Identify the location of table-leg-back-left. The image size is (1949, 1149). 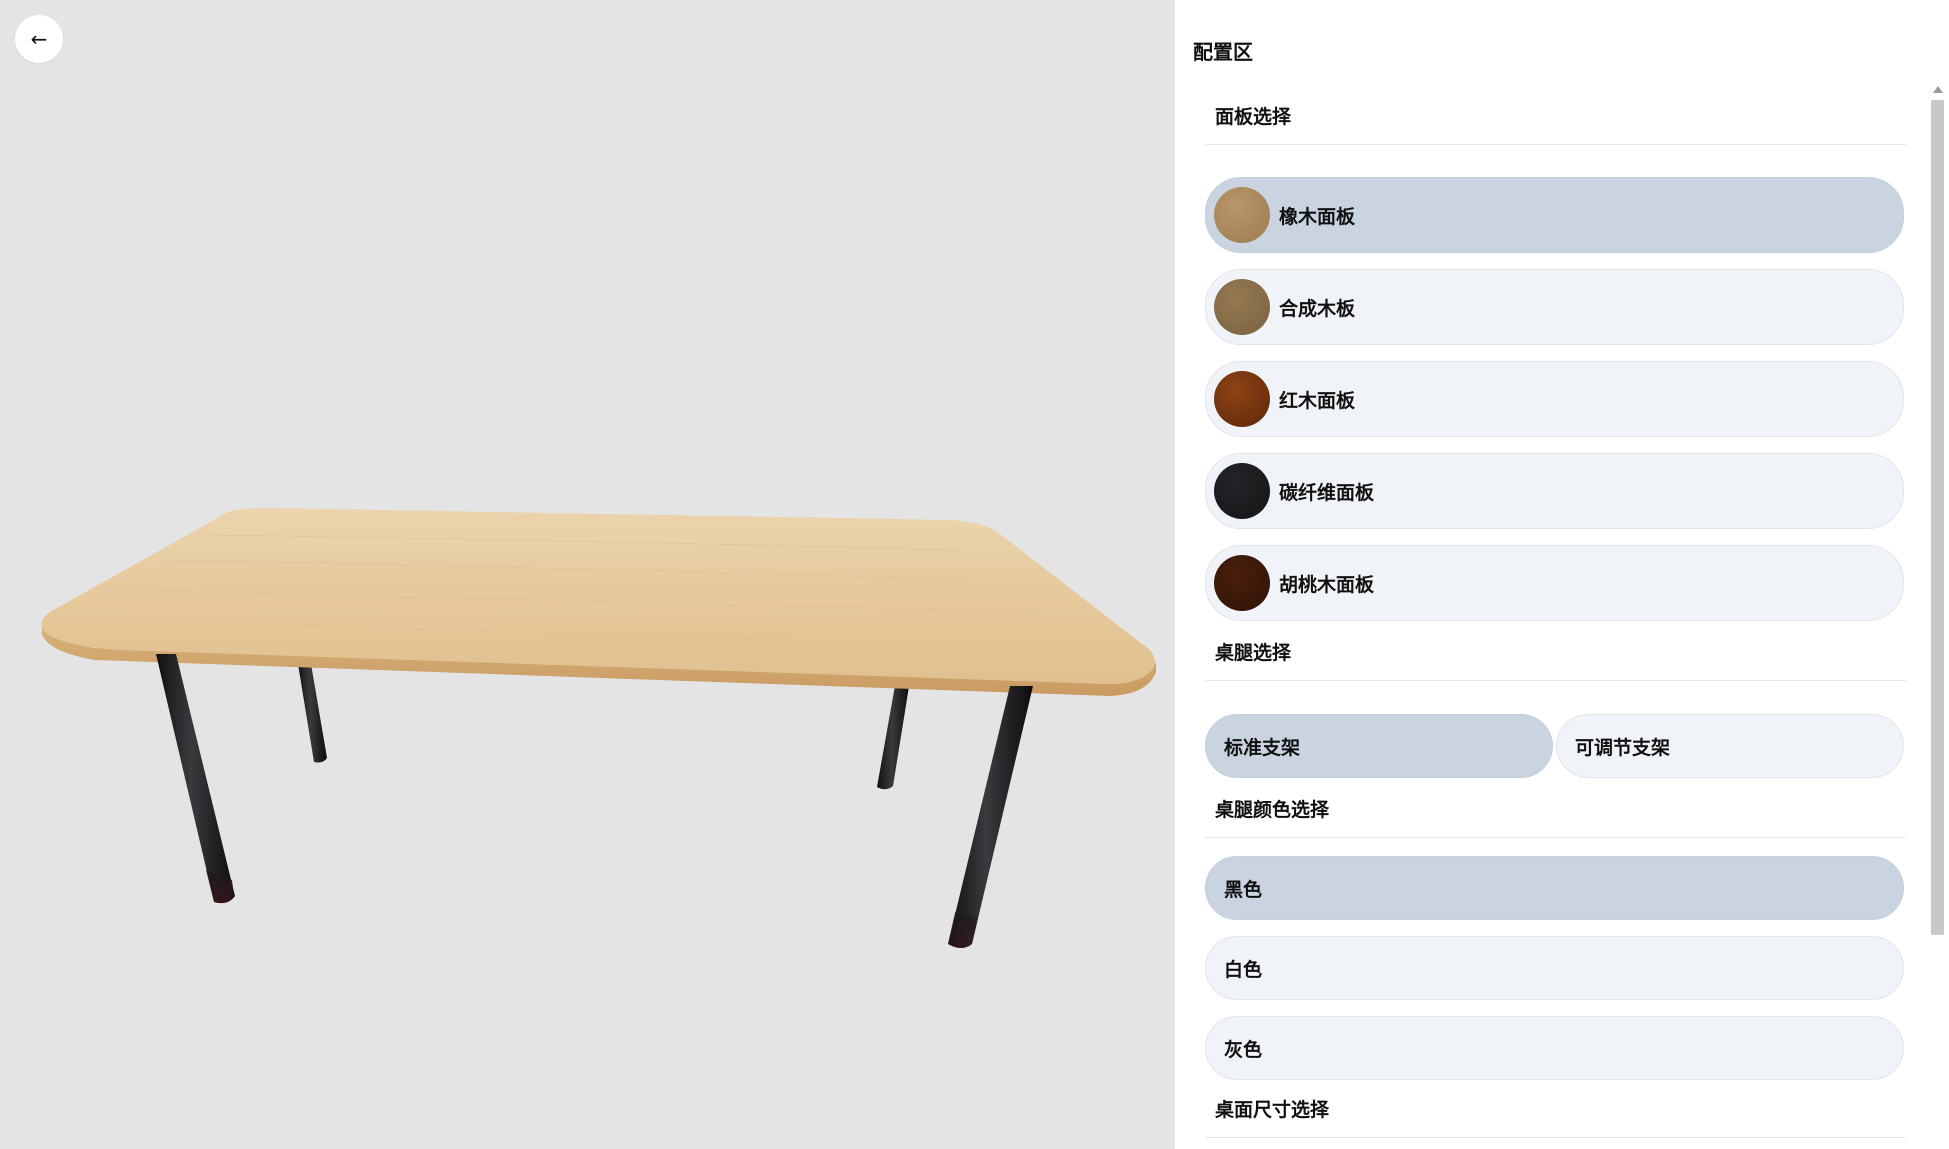
(312, 710).